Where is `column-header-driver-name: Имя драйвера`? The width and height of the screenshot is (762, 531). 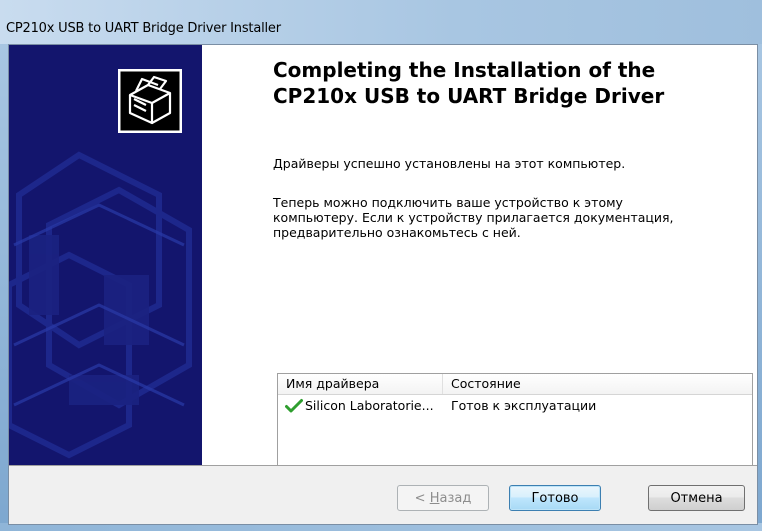
column-header-driver-name: Имя драйвера is located at coordinates (360, 384).